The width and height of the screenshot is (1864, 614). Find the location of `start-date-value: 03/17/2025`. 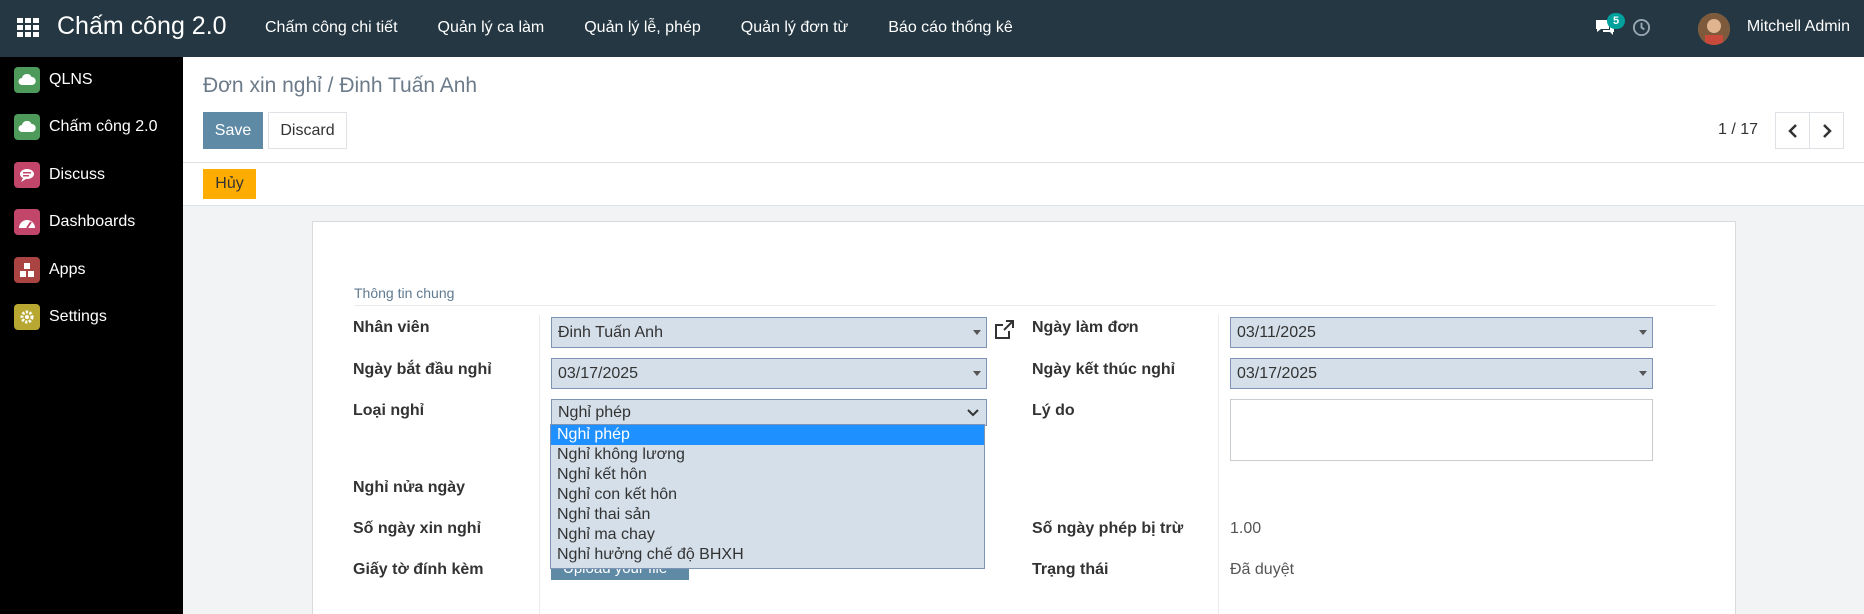

start-date-value: 03/17/2025 is located at coordinates (598, 373).